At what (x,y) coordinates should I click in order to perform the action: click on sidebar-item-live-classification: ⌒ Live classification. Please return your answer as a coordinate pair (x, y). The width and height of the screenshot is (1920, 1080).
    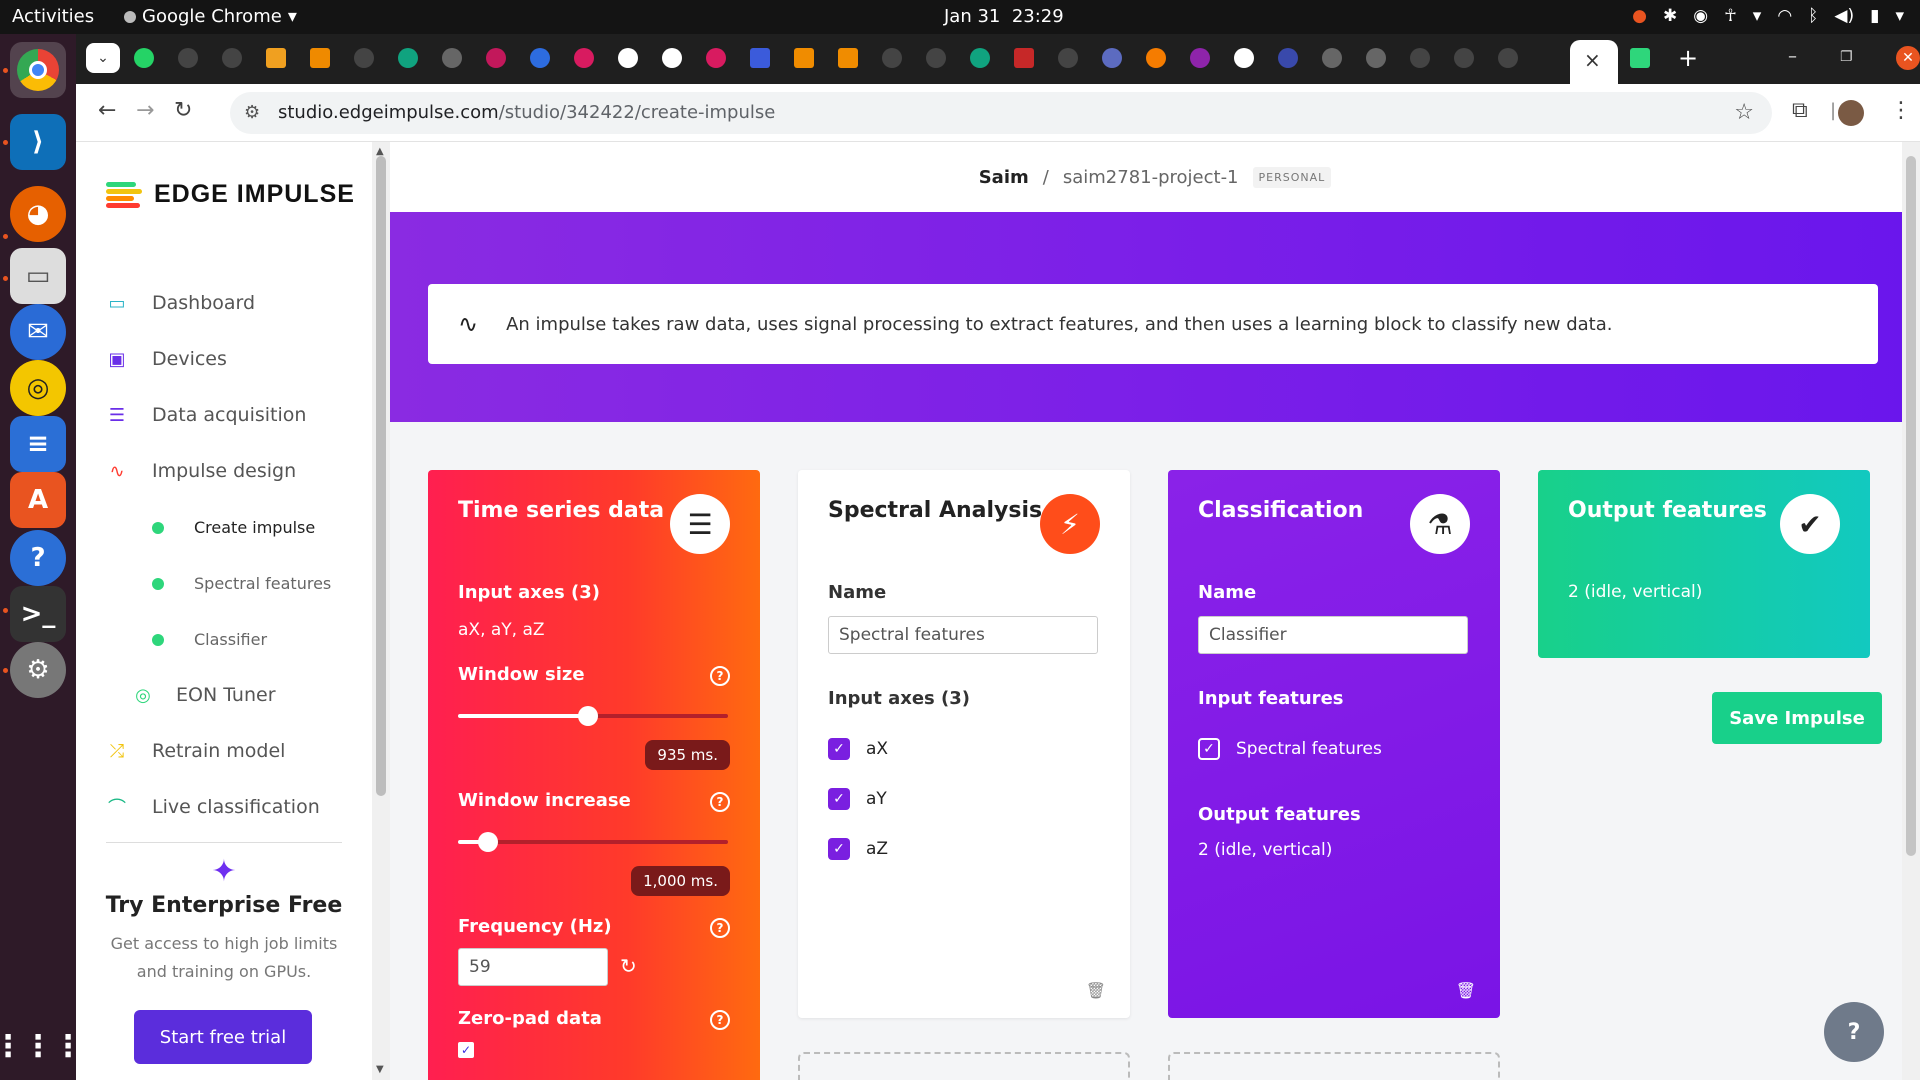
    Looking at the image, I should click on (213, 807).